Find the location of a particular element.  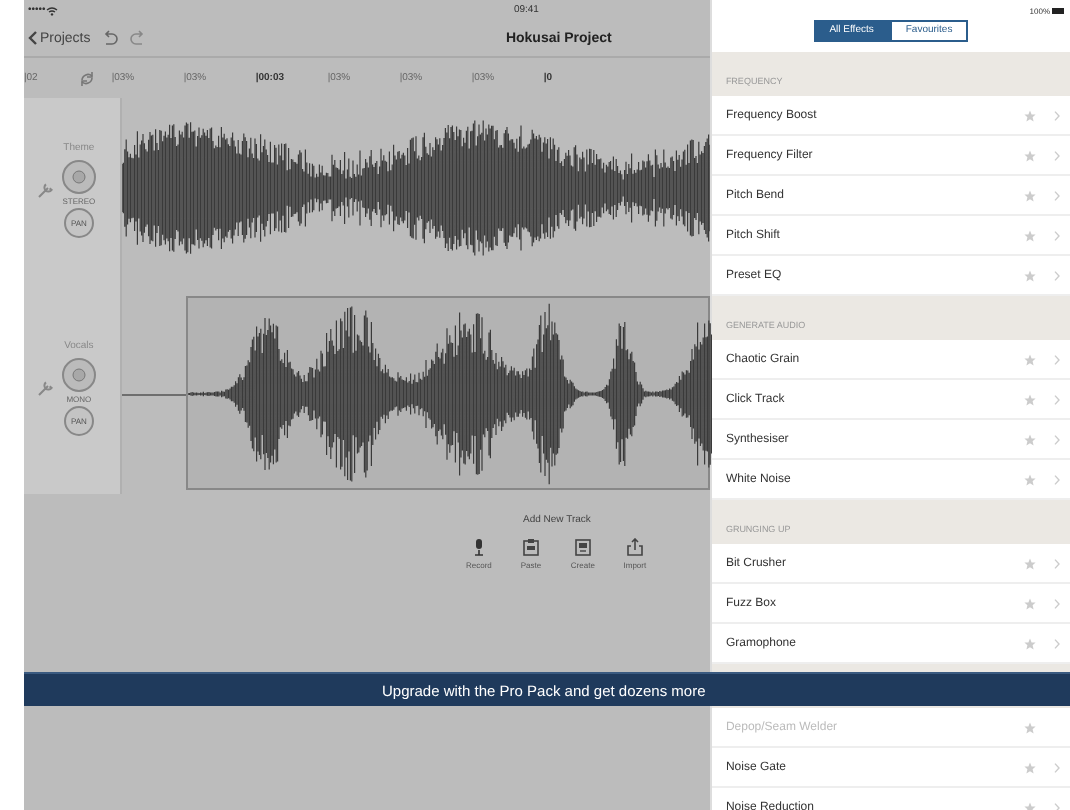

microphone-icon is located at coordinates (478, 547).